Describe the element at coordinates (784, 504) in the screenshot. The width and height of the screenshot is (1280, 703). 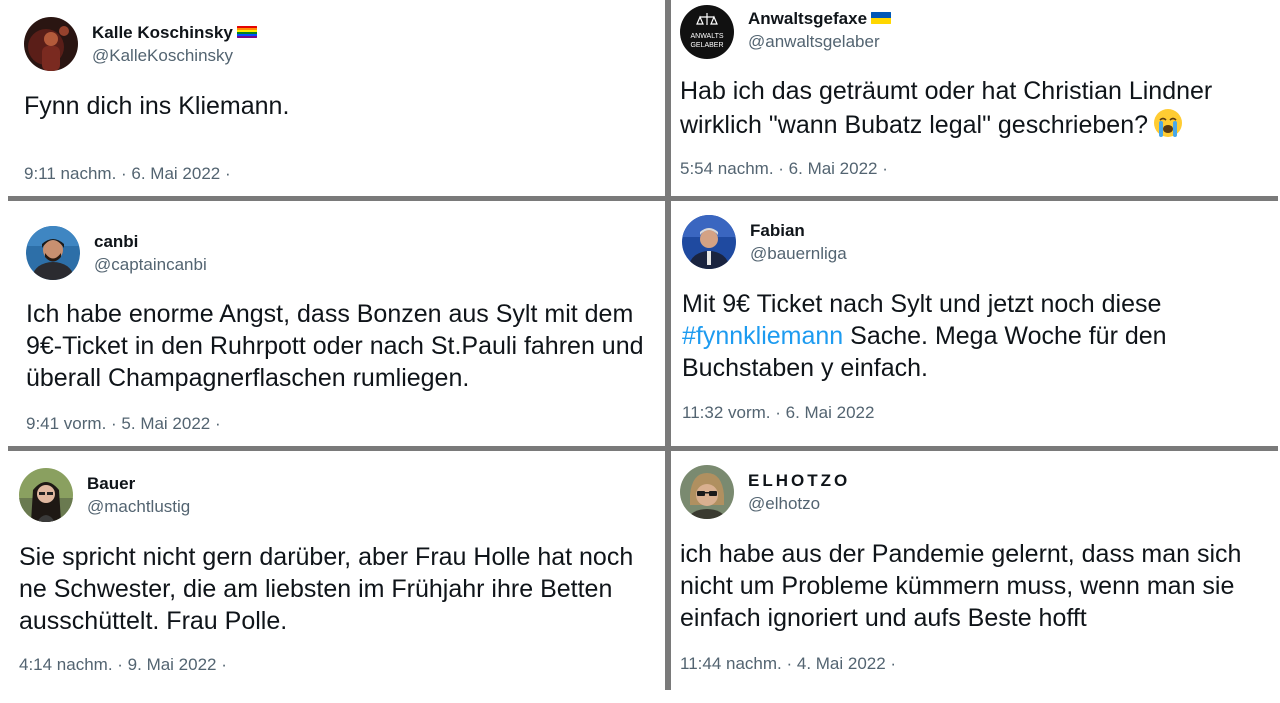
I see `author-handle: @elhotzo` at that location.